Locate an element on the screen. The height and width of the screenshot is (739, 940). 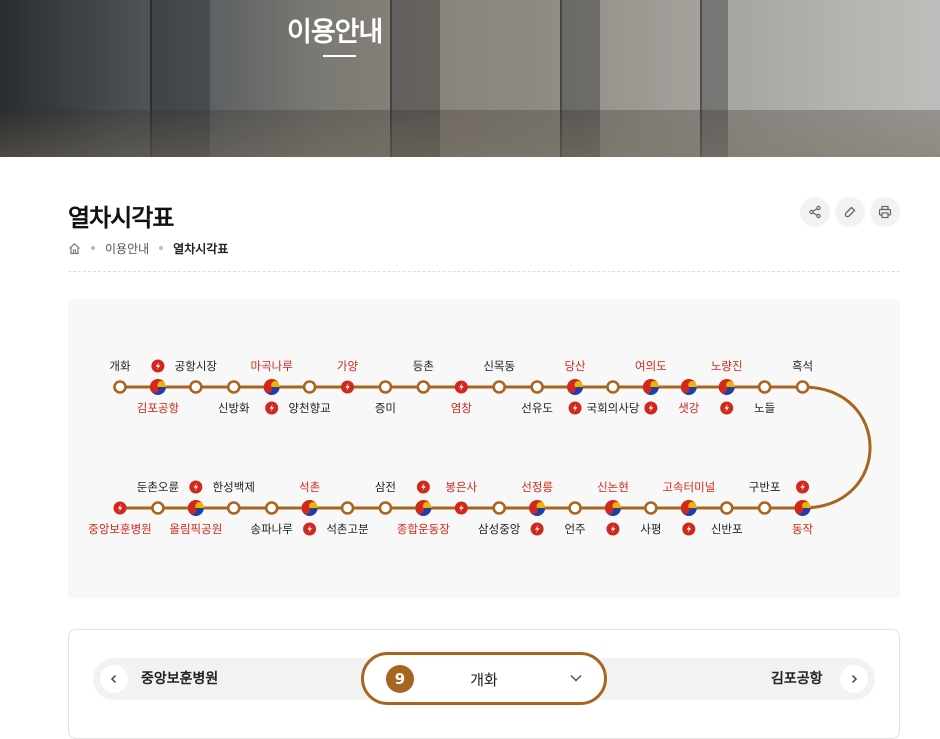
station-label: 여의도 is located at coordinates (651, 366).